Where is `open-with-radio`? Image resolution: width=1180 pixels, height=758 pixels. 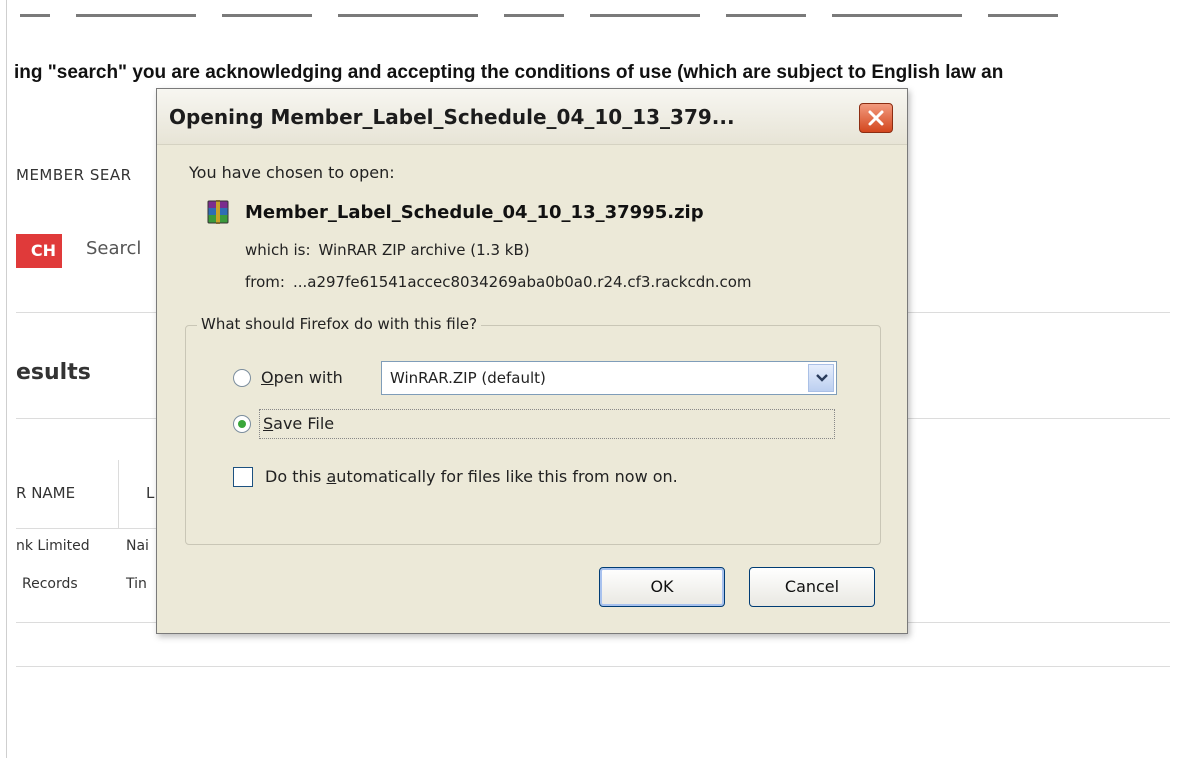
open-with-radio is located at coordinates (242, 378).